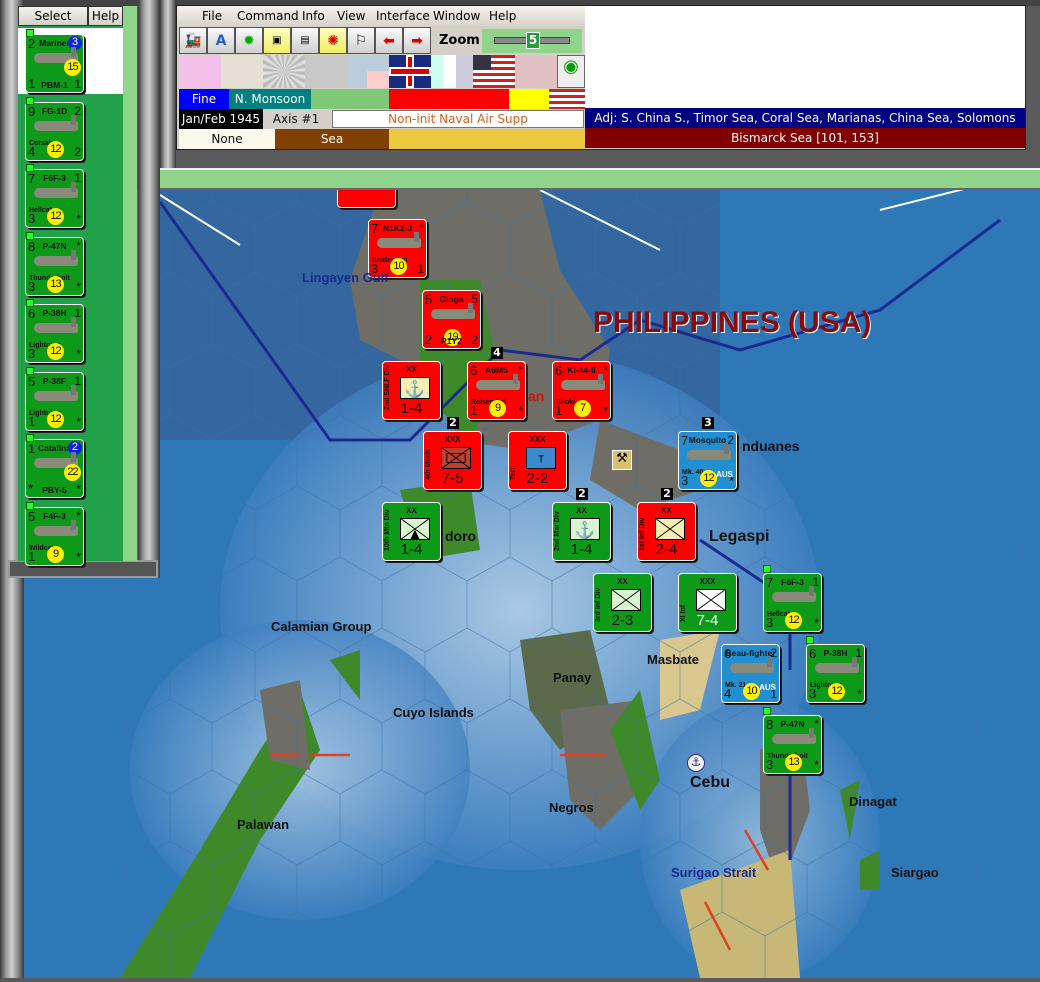  I want to click on terrain-none: None, so click(227, 139).